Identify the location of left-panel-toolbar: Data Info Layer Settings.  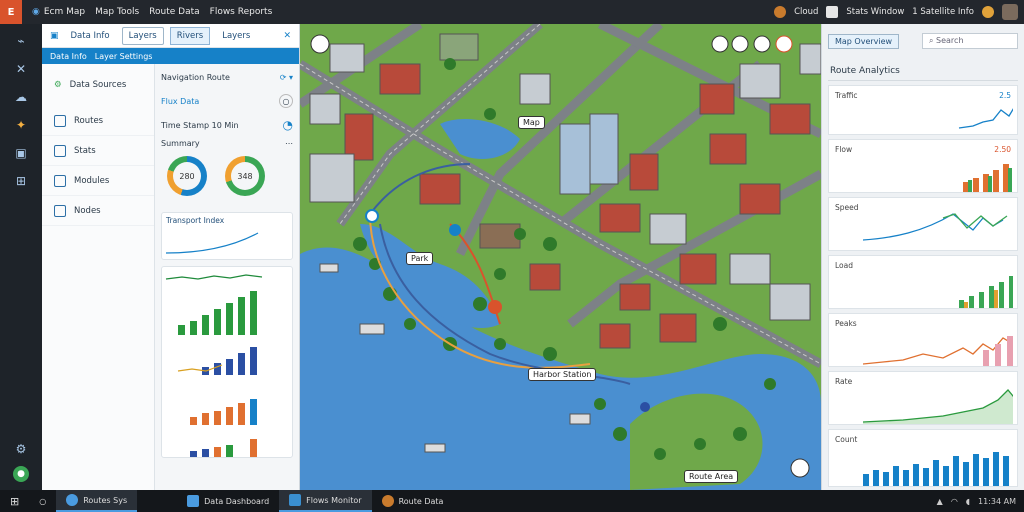
(170, 56).